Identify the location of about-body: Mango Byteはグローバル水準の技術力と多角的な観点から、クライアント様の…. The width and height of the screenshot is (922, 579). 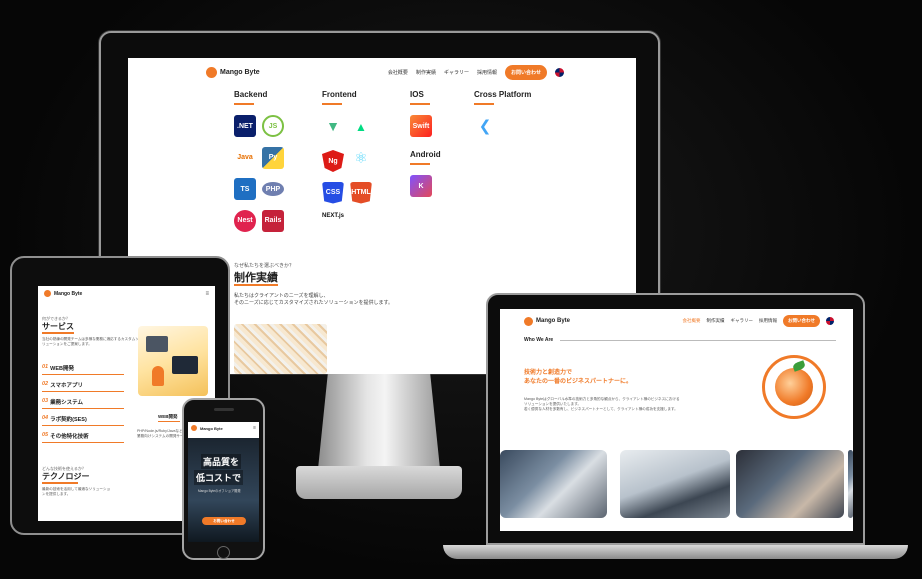
(602, 404).